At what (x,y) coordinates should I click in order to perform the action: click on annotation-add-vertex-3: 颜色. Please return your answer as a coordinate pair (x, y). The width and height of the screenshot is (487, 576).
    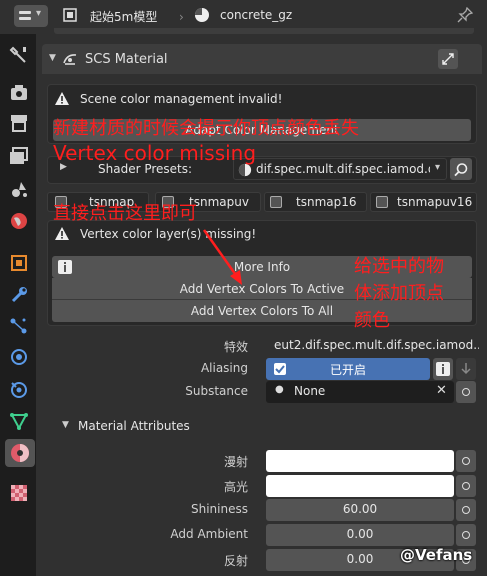
    Looking at the image, I should click on (372, 320).